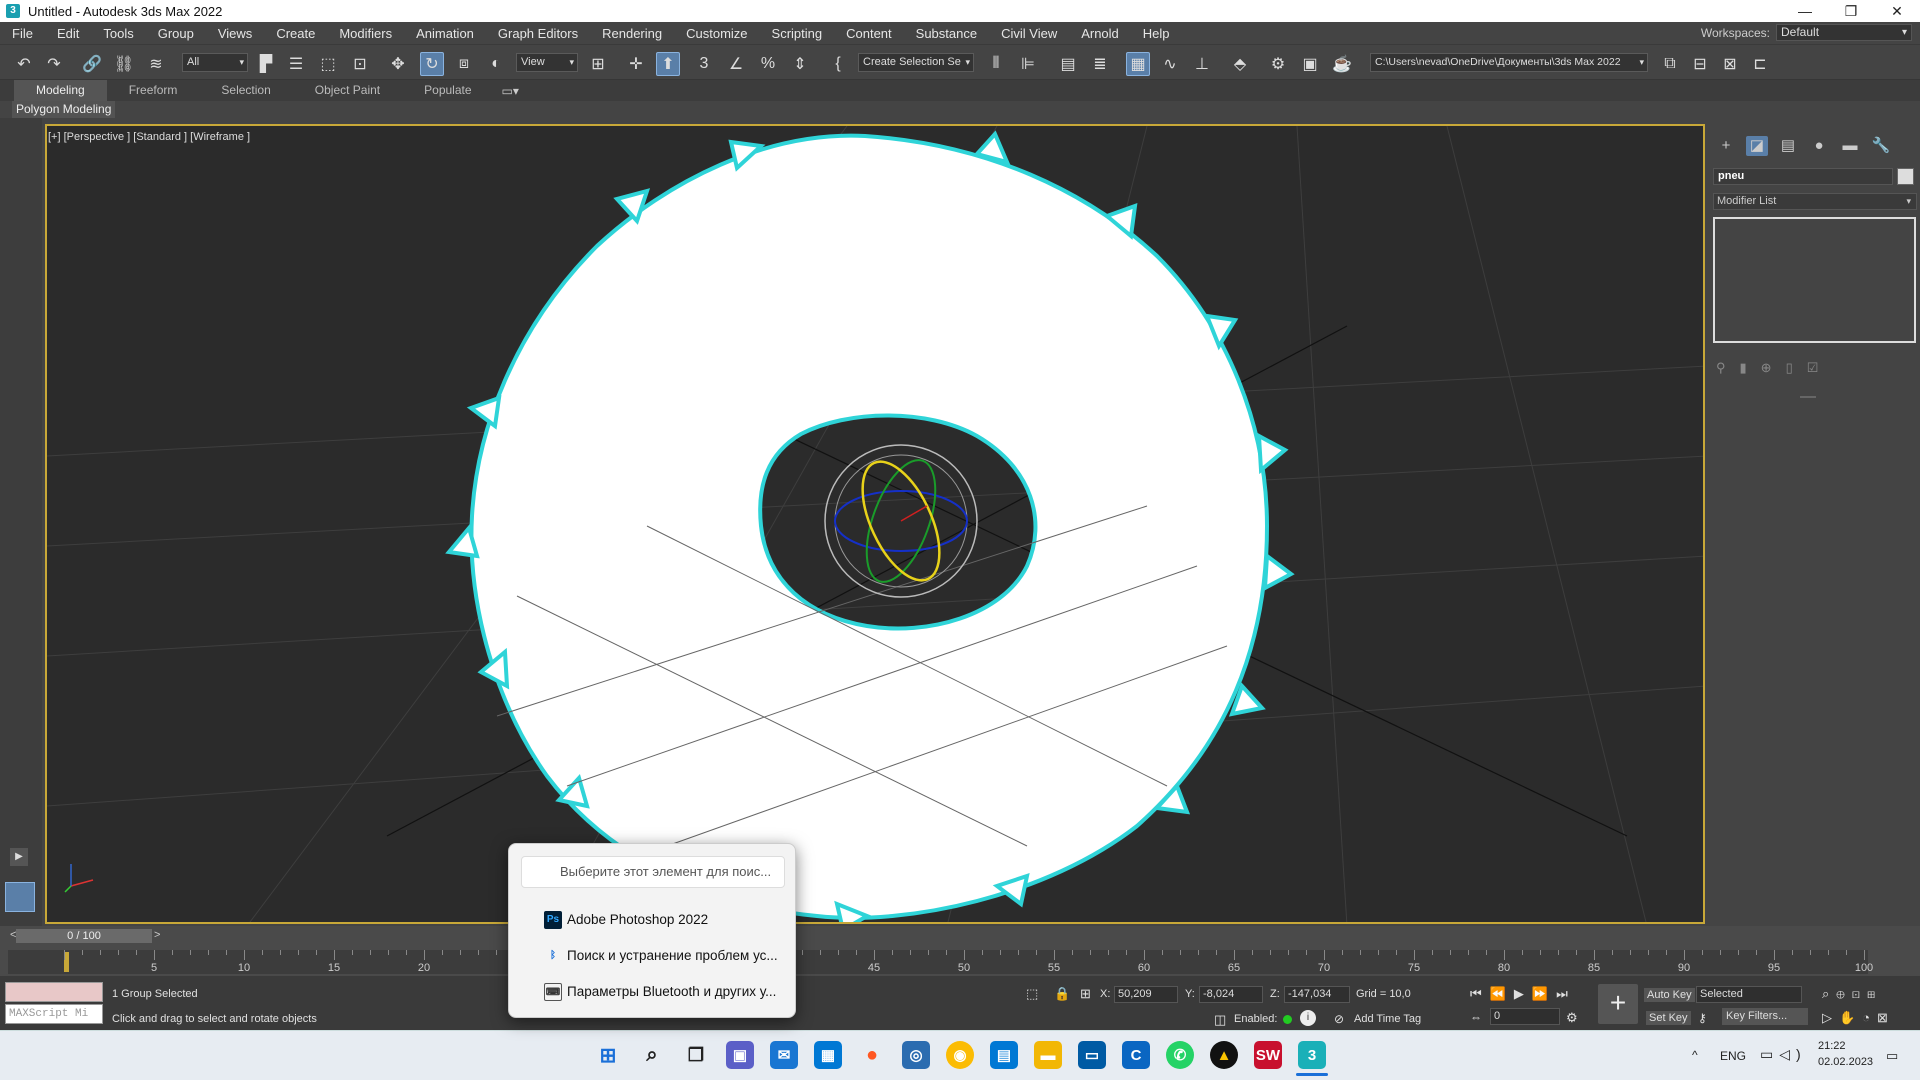 This screenshot has height=1080, width=1920. What do you see at coordinates (632, 33) in the screenshot?
I see `menu-rendering: Rendering` at bounding box center [632, 33].